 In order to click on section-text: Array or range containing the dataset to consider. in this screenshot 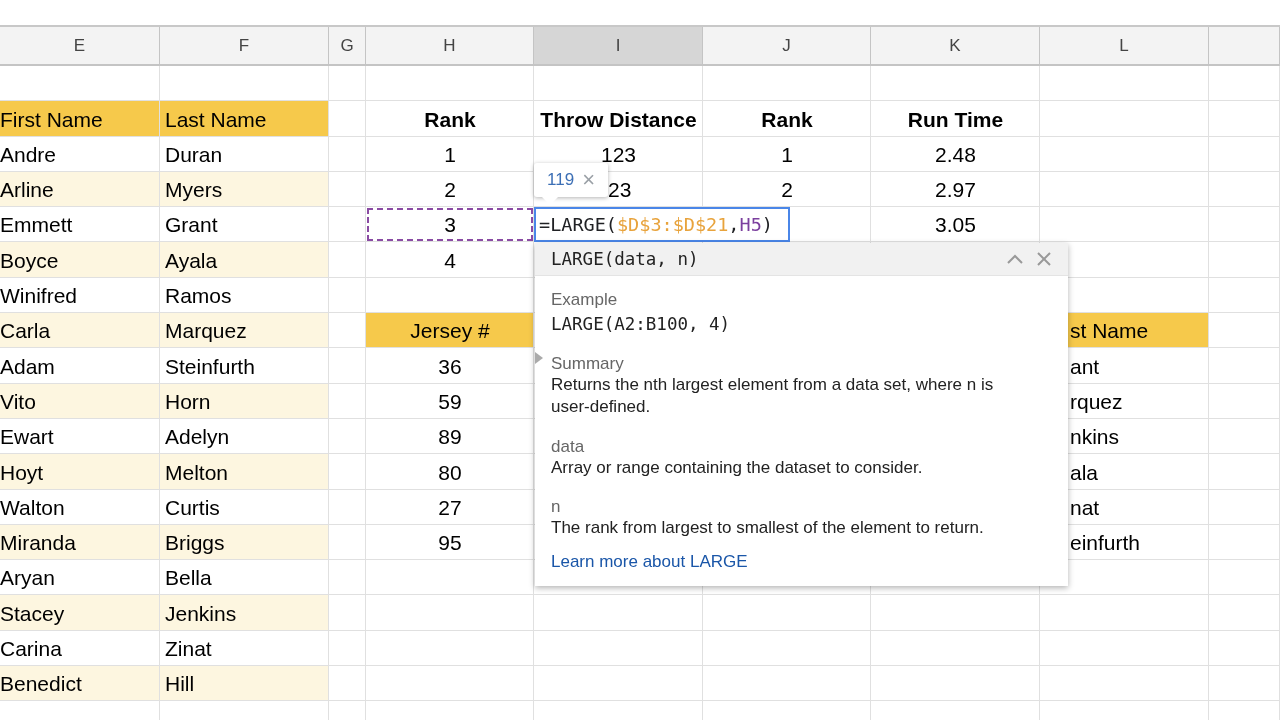, I will do `click(737, 467)`.